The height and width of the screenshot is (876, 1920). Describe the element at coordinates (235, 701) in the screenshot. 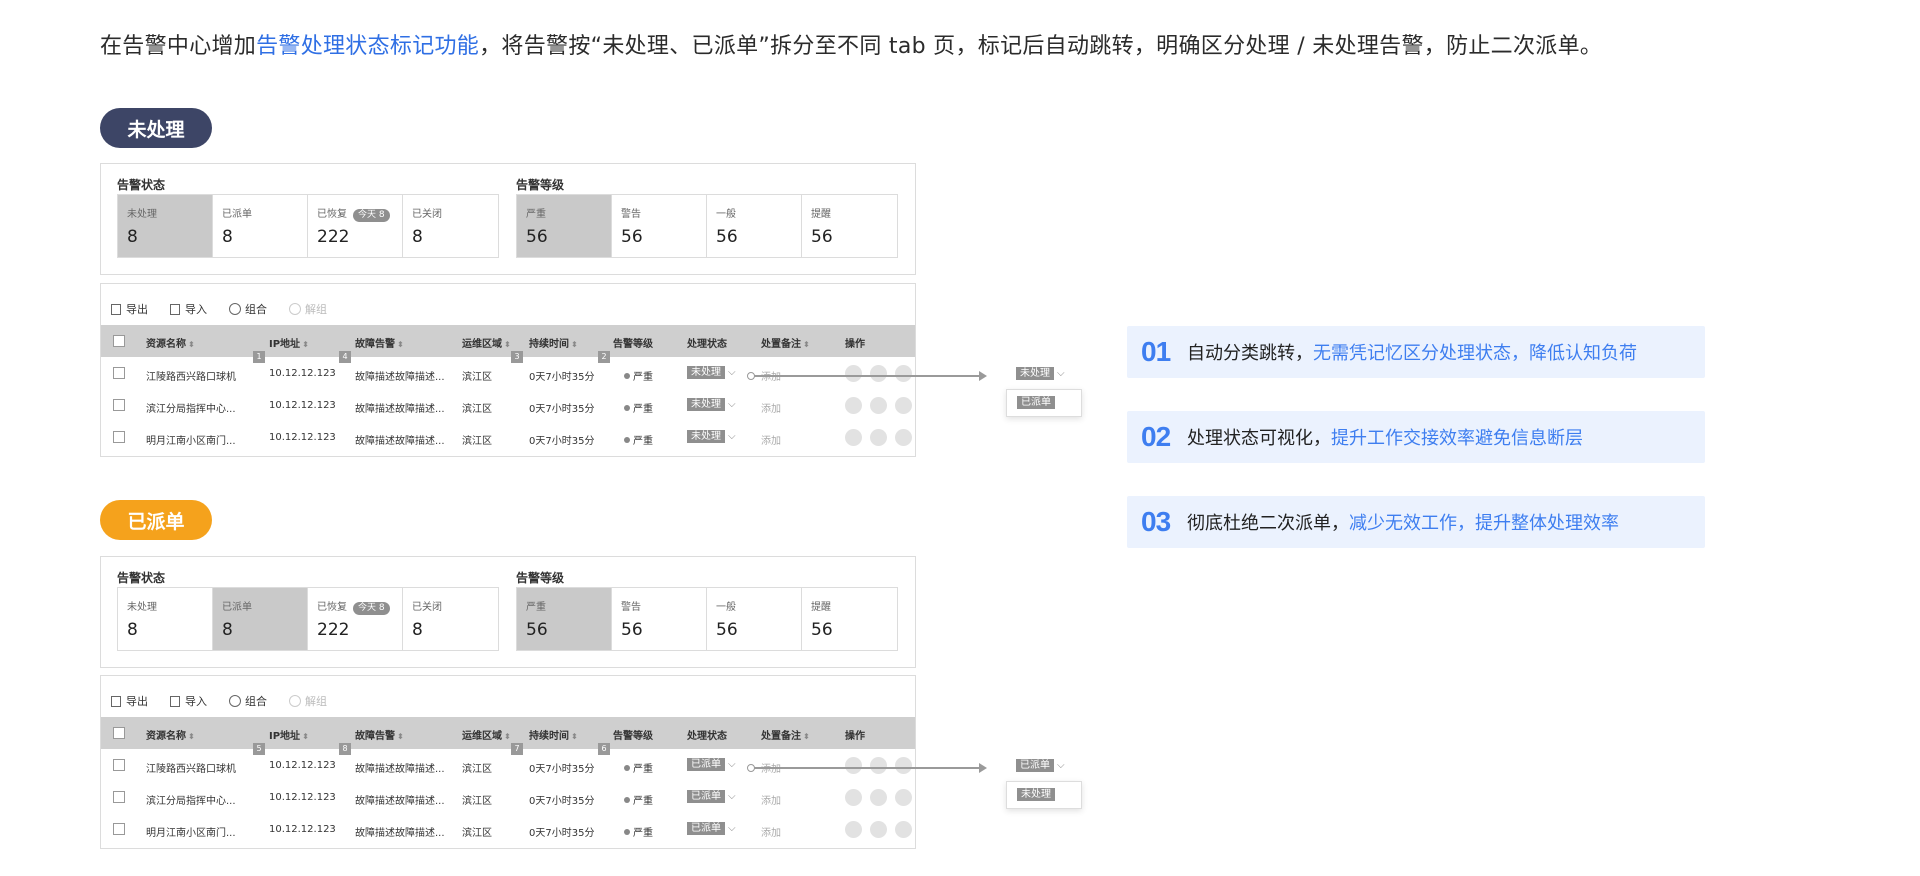

I see `radio-icon` at that location.